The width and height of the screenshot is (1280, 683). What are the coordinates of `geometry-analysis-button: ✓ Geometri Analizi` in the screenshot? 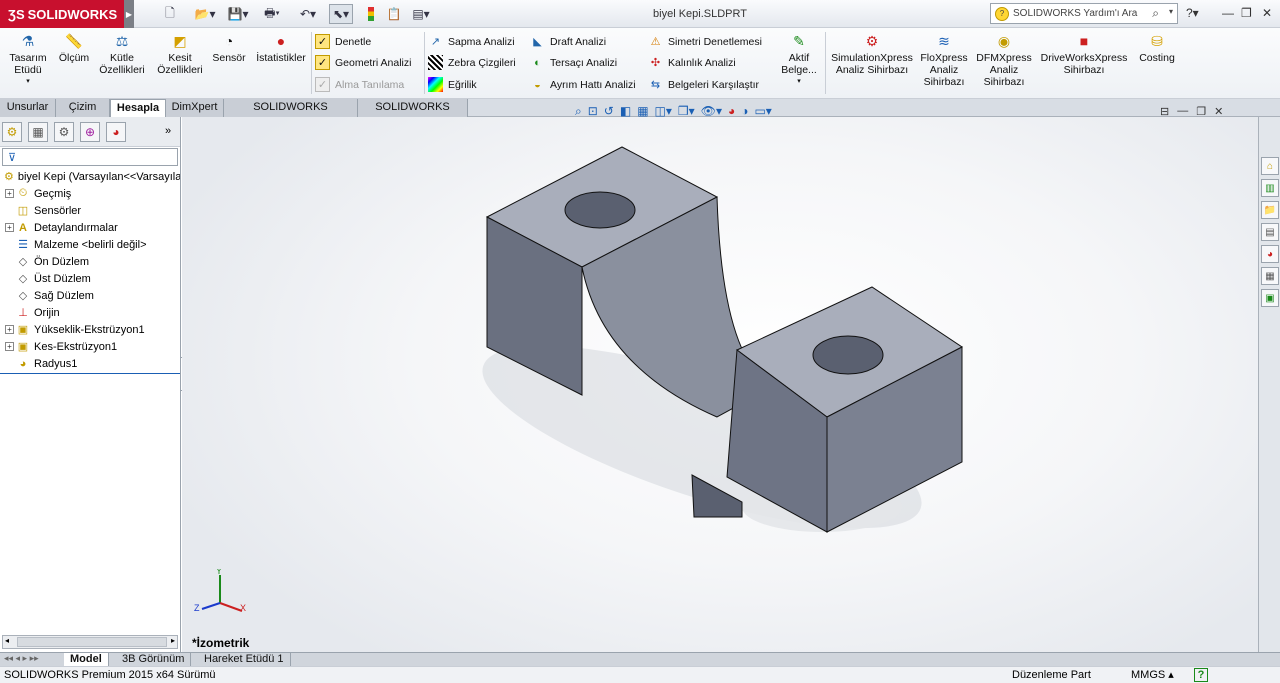 It's located at (363, 62).